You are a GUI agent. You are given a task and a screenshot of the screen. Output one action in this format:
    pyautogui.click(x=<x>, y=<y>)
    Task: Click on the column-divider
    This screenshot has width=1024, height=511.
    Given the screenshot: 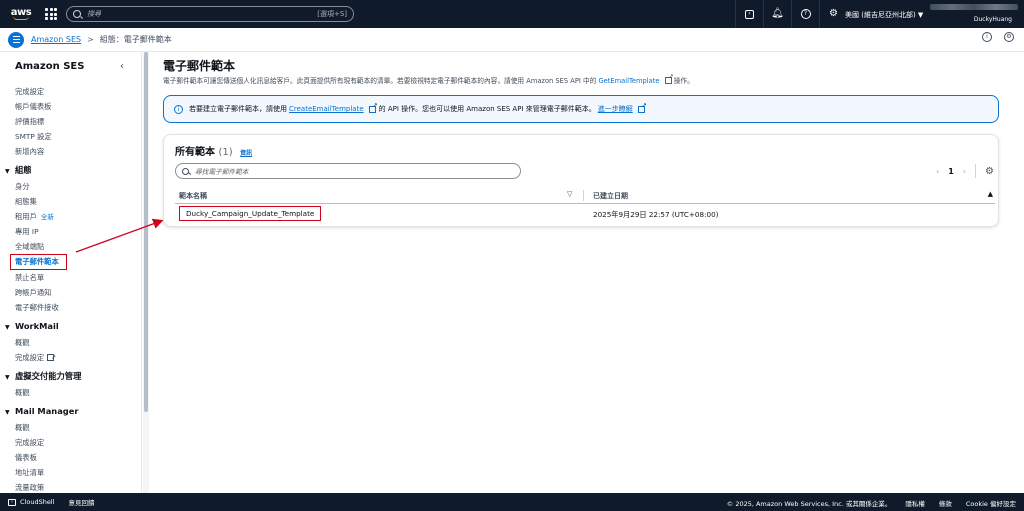 What is the action you would take?
    pyautogui.click(x=583, y=195)
    